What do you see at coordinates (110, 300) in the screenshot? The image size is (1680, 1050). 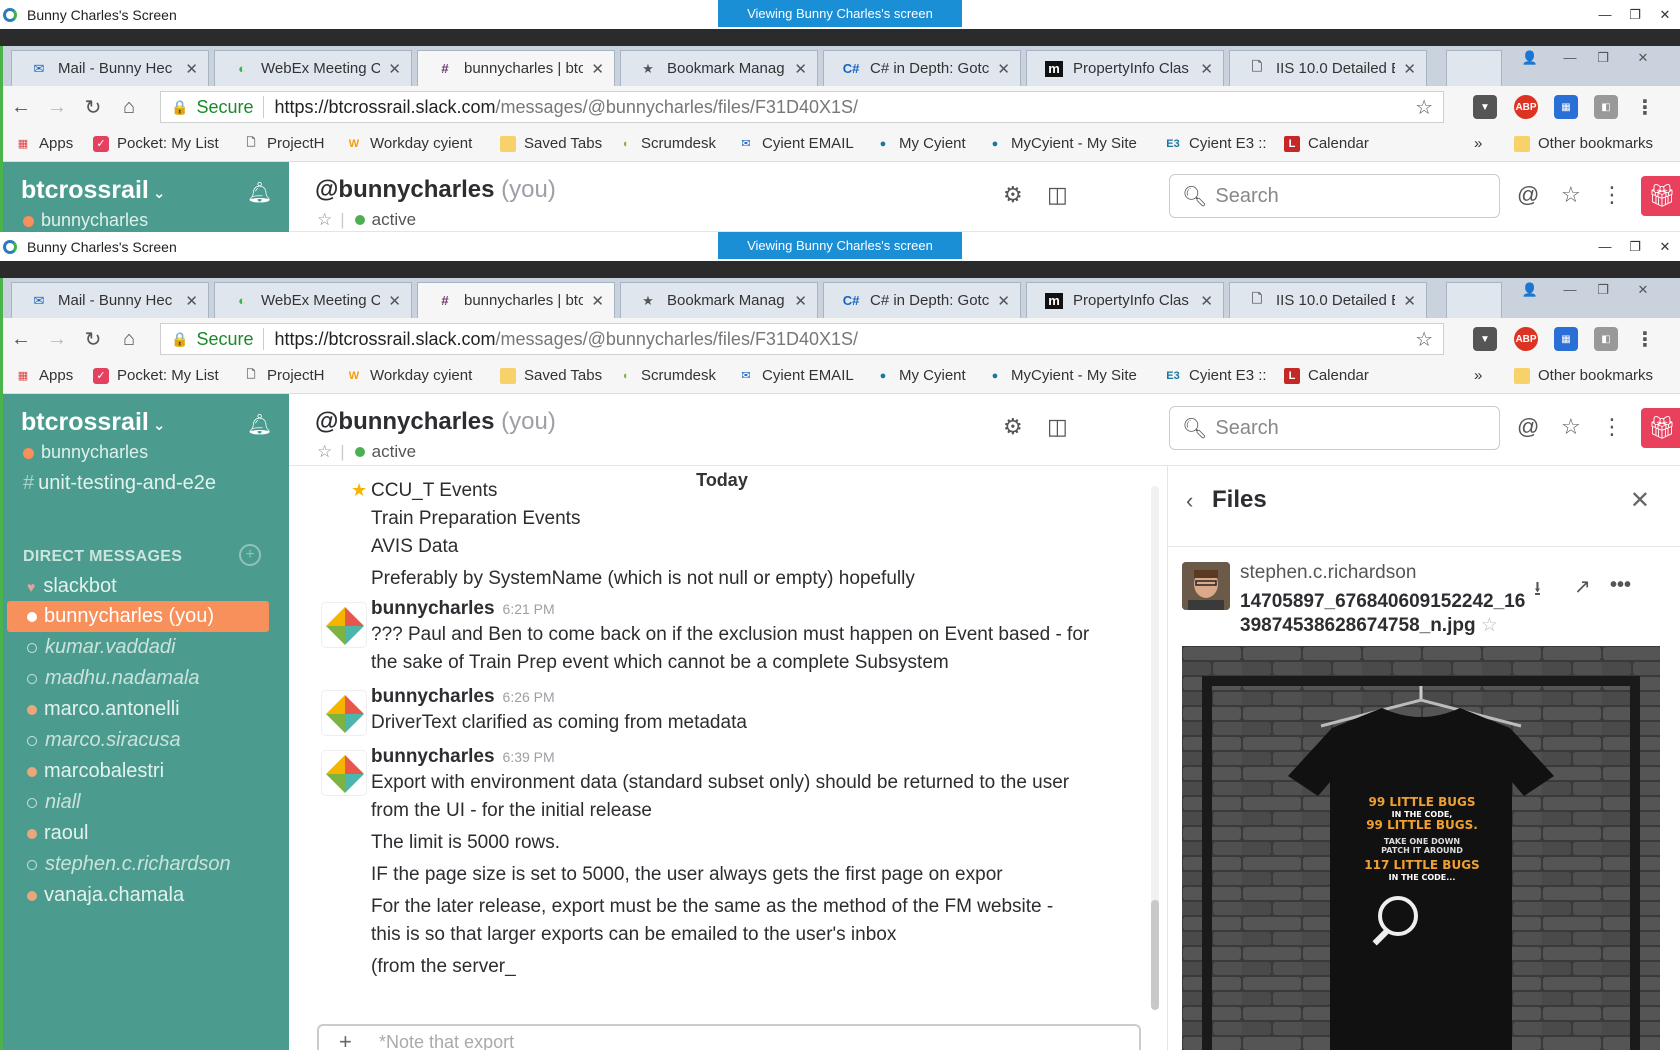 I see `tab-mail: ✉ Mail - Bunny Hec ✕` at bounding box center [110, 300].